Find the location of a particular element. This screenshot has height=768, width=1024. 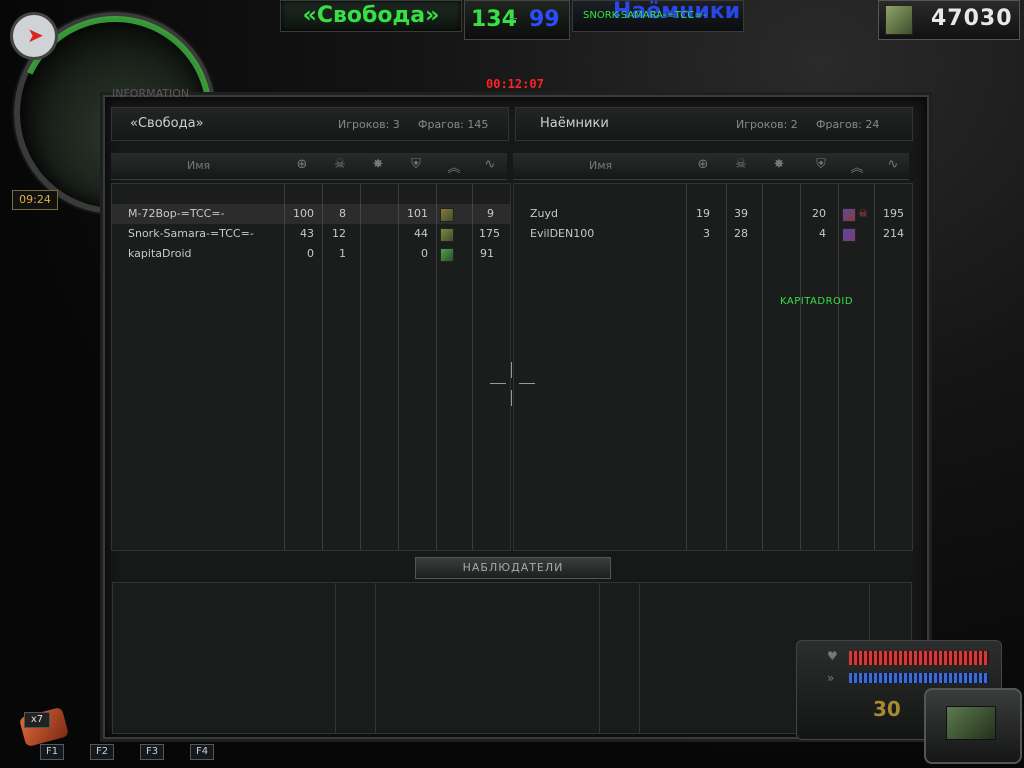

player-kills: 19 is located at coordinates (703, 213).